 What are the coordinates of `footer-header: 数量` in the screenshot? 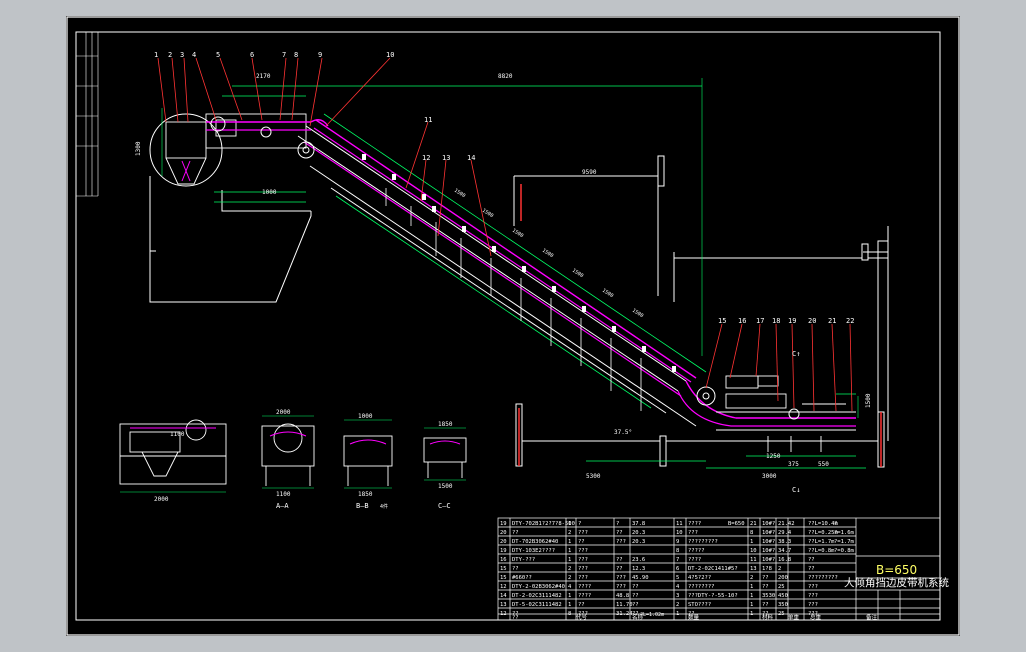 It's located at (694, 617).